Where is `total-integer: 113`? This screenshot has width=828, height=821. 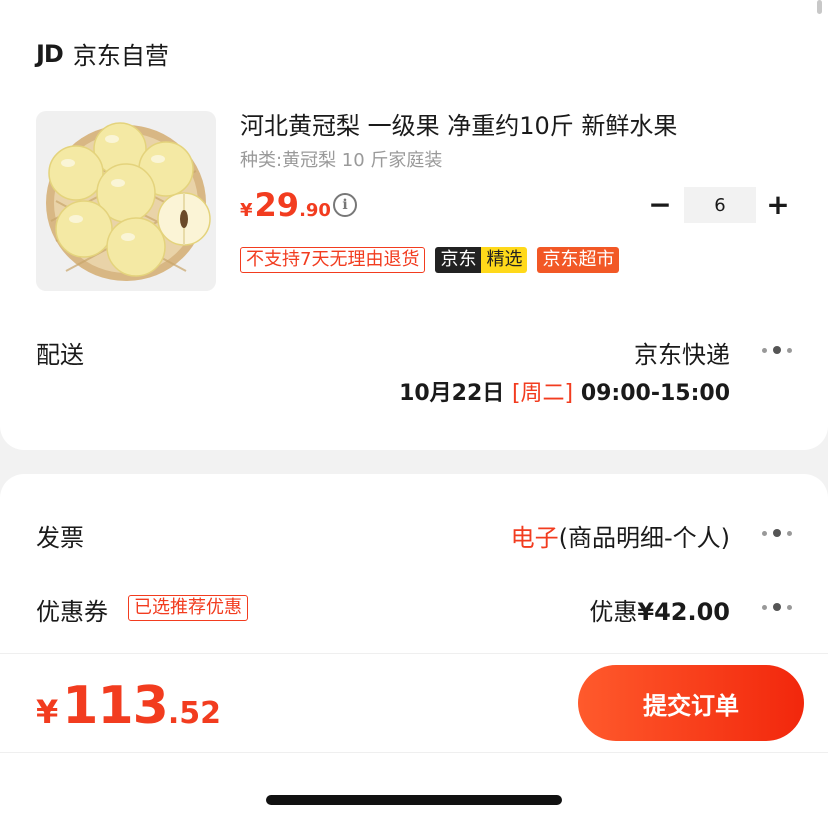 total-integer: 113 is located at coordinates (115, 706).